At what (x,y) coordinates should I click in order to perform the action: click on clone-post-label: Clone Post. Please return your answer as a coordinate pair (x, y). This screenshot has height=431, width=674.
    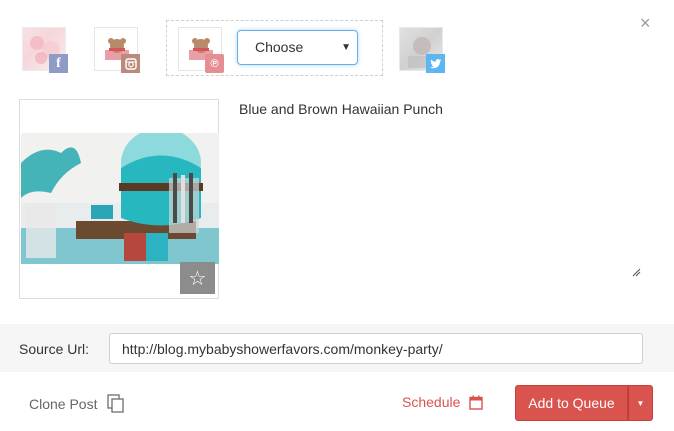
    Looking at the image, I should click on (63, 403).